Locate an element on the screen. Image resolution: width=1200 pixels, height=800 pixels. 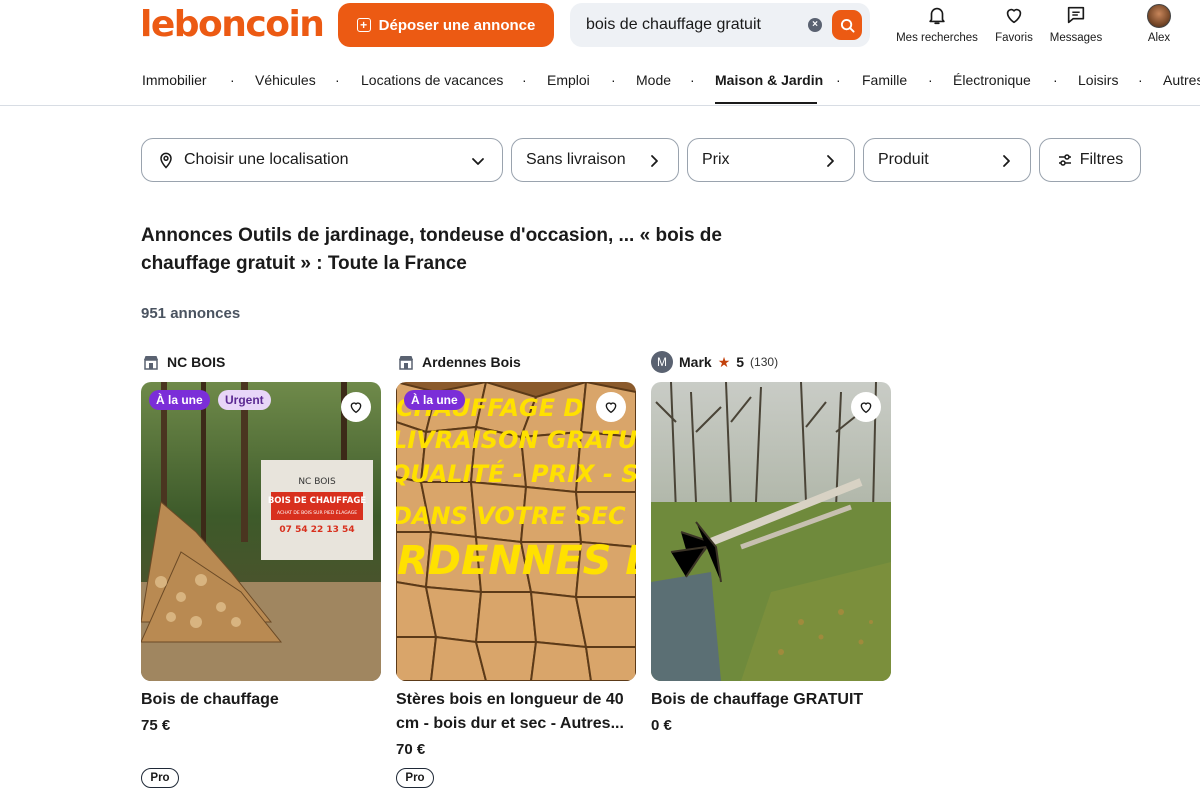
ad-text-line-5: ARDENNES B is located at coordinates (516, 561).